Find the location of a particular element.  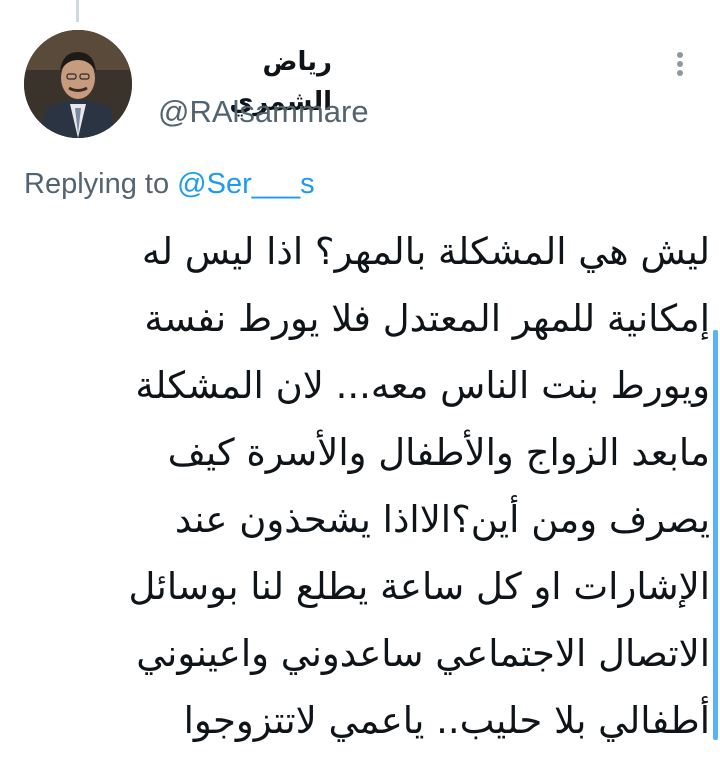

tweet-text-line: أطفالي بلا حليب.. ياعمي لاتتزوجوا is located at coordinates (446, 720).